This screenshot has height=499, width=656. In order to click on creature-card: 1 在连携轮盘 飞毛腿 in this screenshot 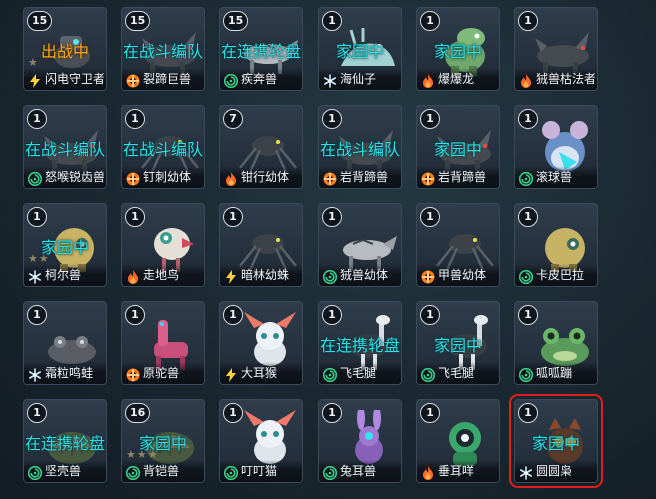, I will do `click(360, 343)`.